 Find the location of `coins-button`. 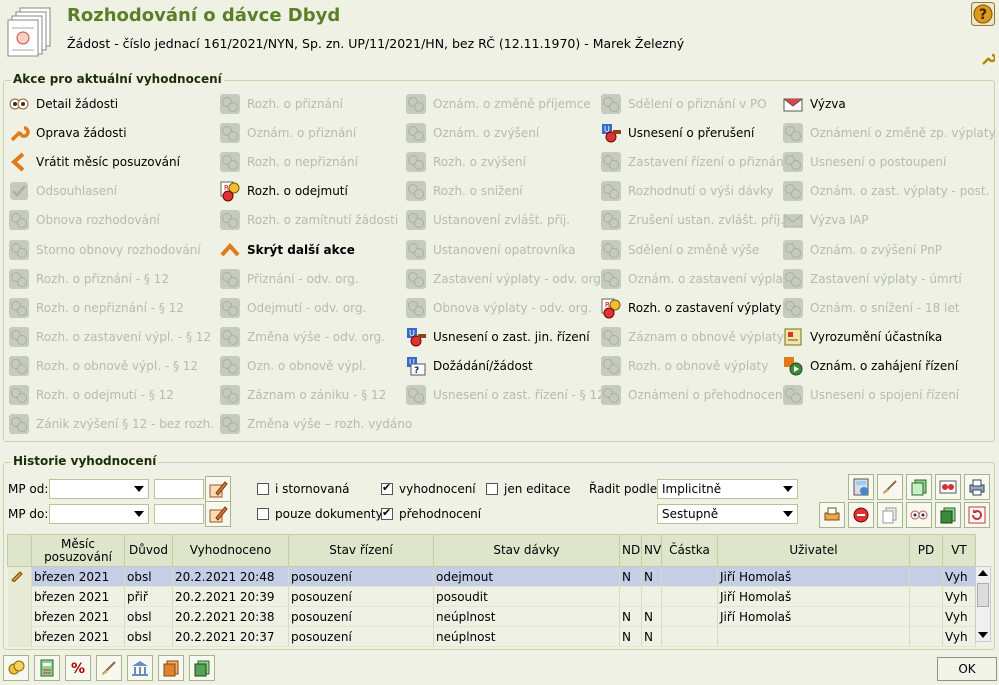

coins-button is located at coordinates (16, 668).